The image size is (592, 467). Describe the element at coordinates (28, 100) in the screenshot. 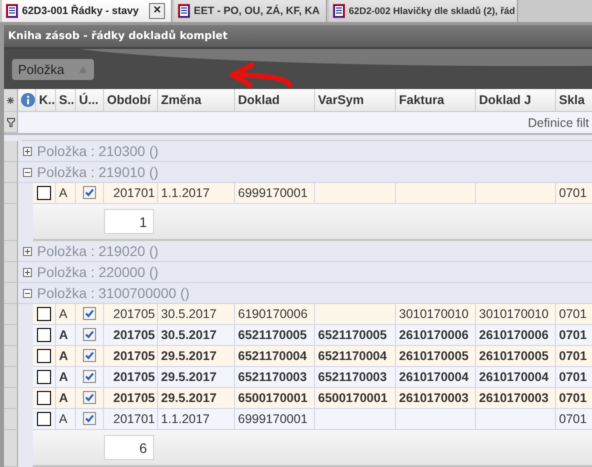

I see `info-icon` at that location.